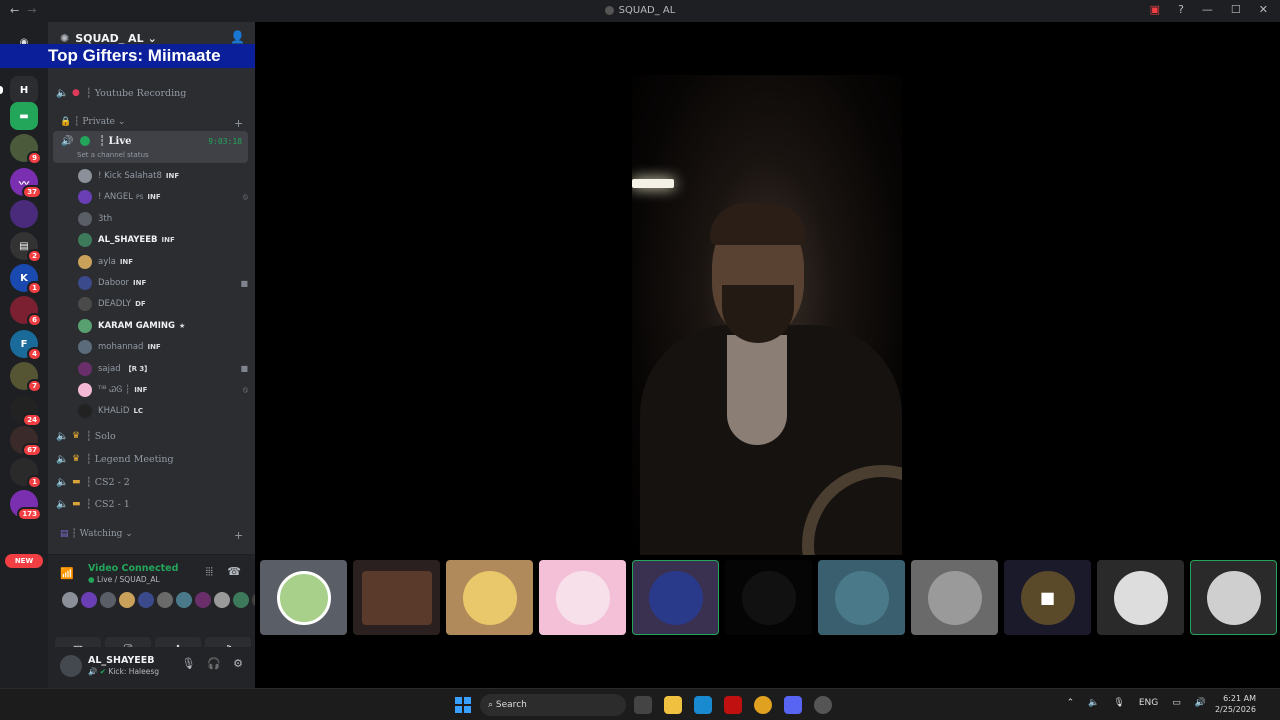 The image size is (1280, 720). Describe the element at coordinates (1263, 9) in the screenshot. I see `close-button: ✕` at that location.